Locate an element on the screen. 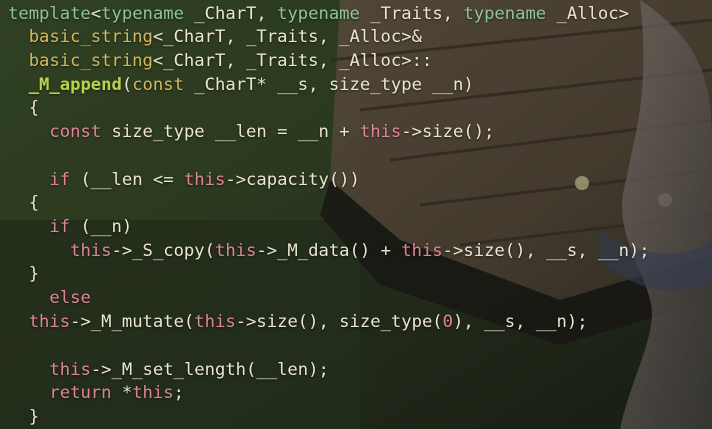 Image resolution: width=712 pixels, height=429 pixels. code-line: basic_string<_CharT, _Traits, _Alloc>:: is located at coordinates (220, 61).